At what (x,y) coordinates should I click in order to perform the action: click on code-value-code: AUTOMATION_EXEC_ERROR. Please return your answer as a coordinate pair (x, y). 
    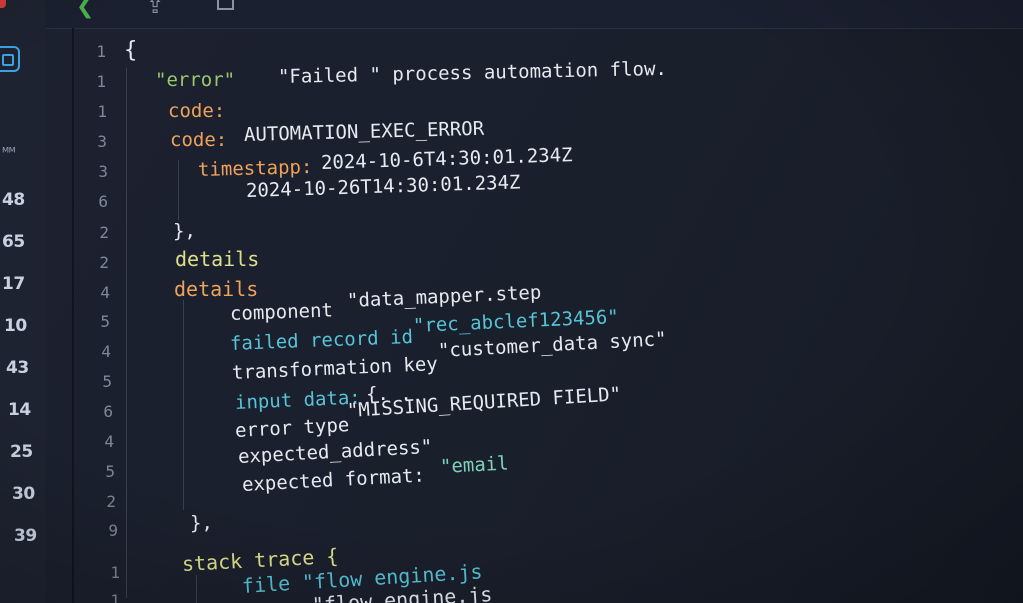
    Looking at the image, I should click on (364, 131).